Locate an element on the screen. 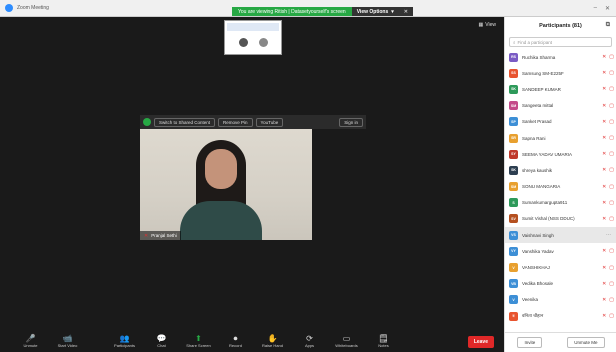  participant-row: SK SANDEEP KUMAR ✕ ▢ is located at coordinates (560, 89).